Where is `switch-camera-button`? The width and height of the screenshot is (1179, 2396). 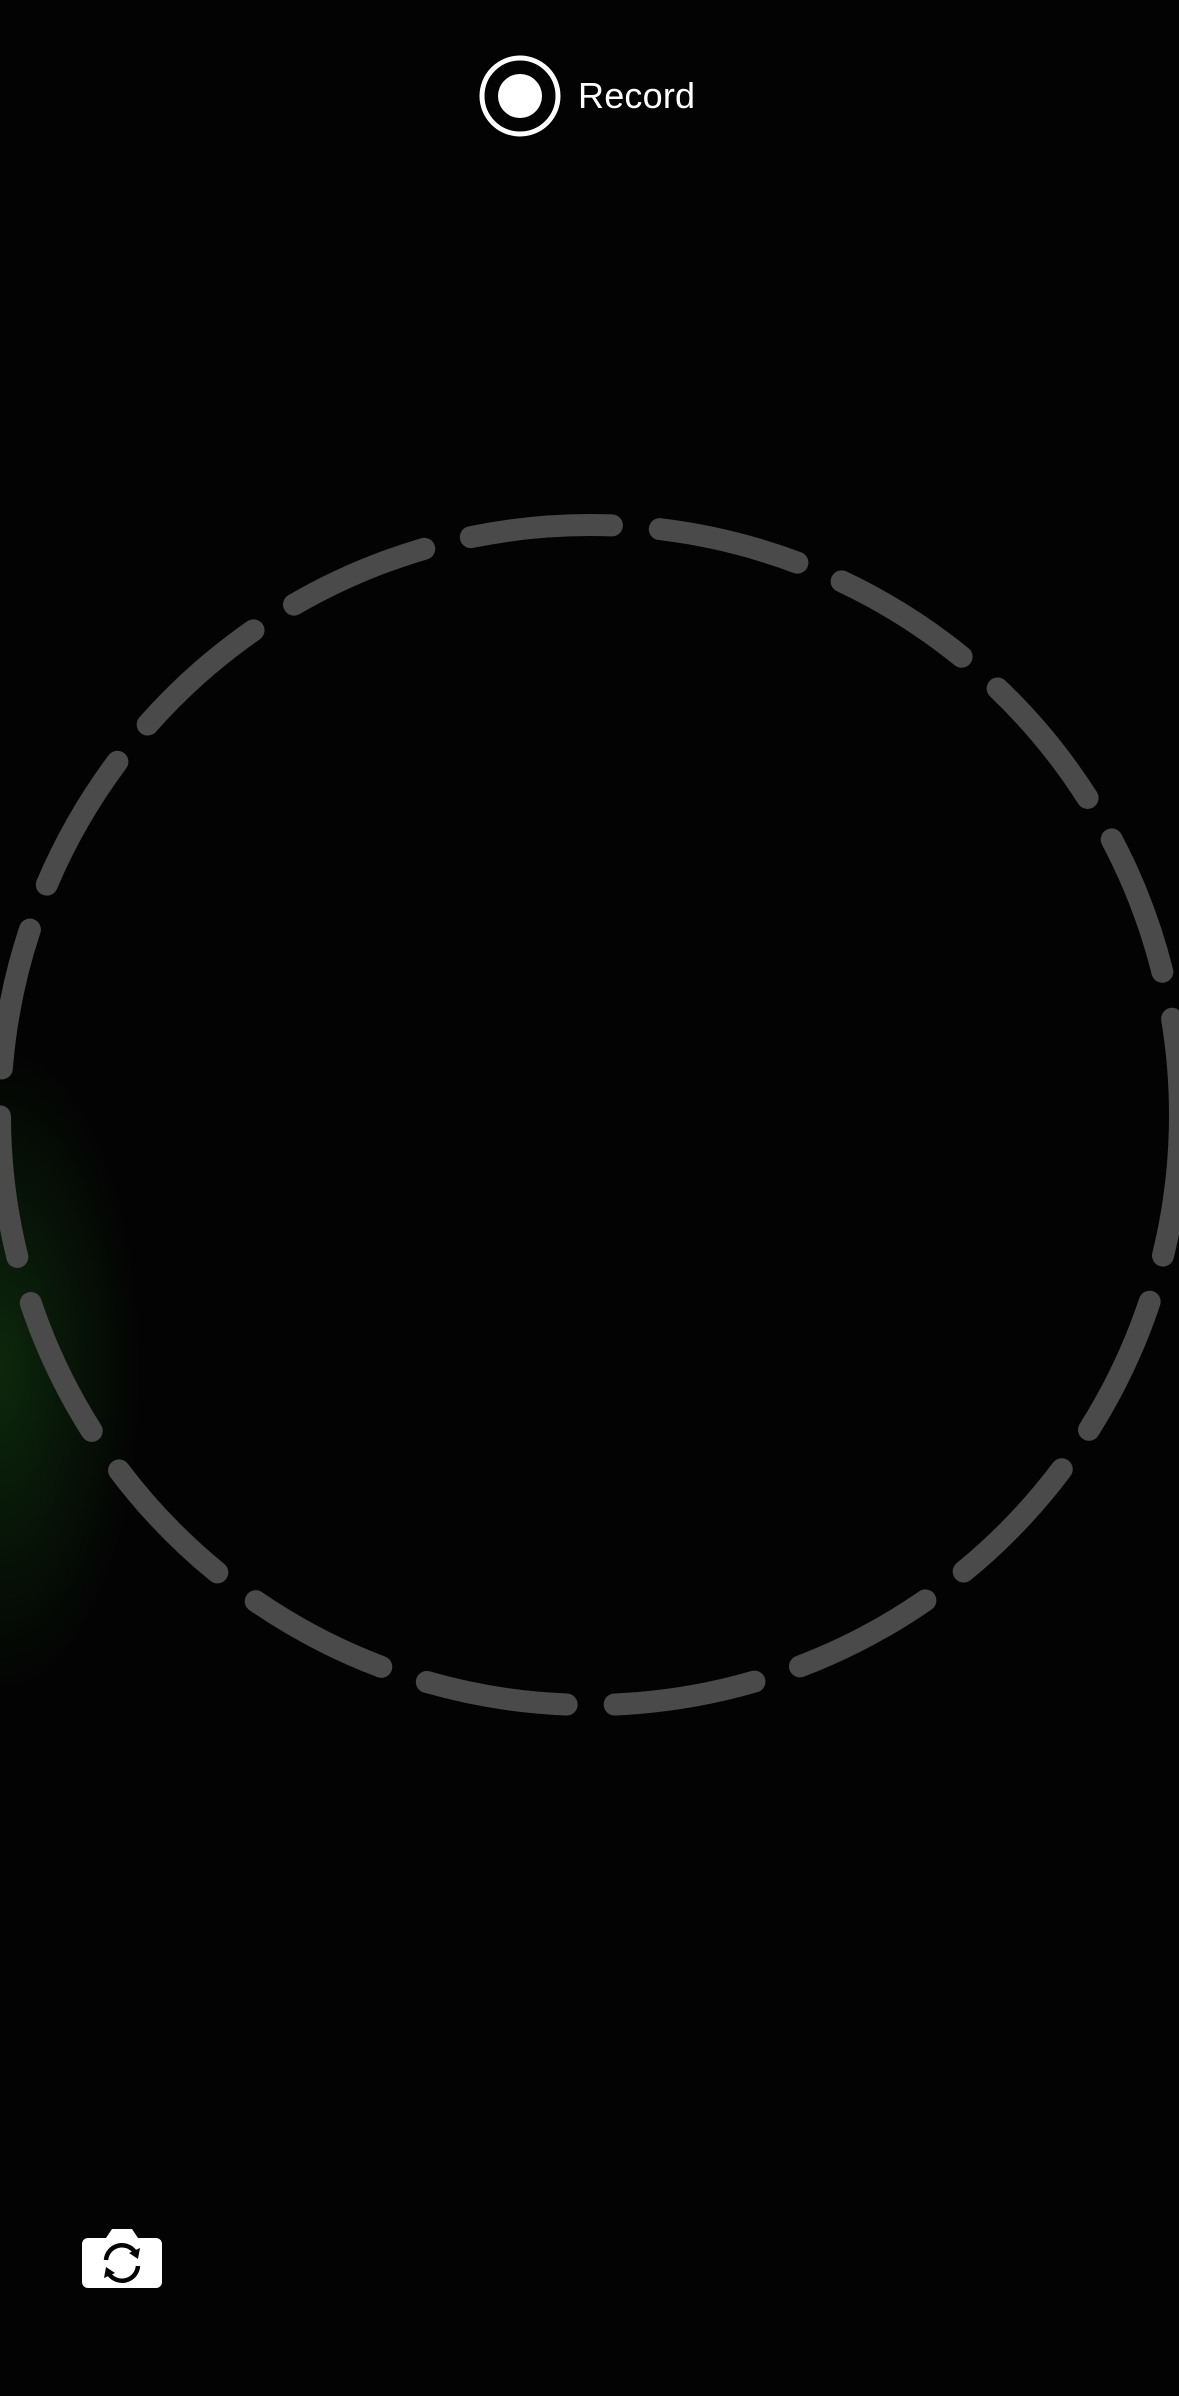
switch-camera-button is located at coordinates (122, 2257).